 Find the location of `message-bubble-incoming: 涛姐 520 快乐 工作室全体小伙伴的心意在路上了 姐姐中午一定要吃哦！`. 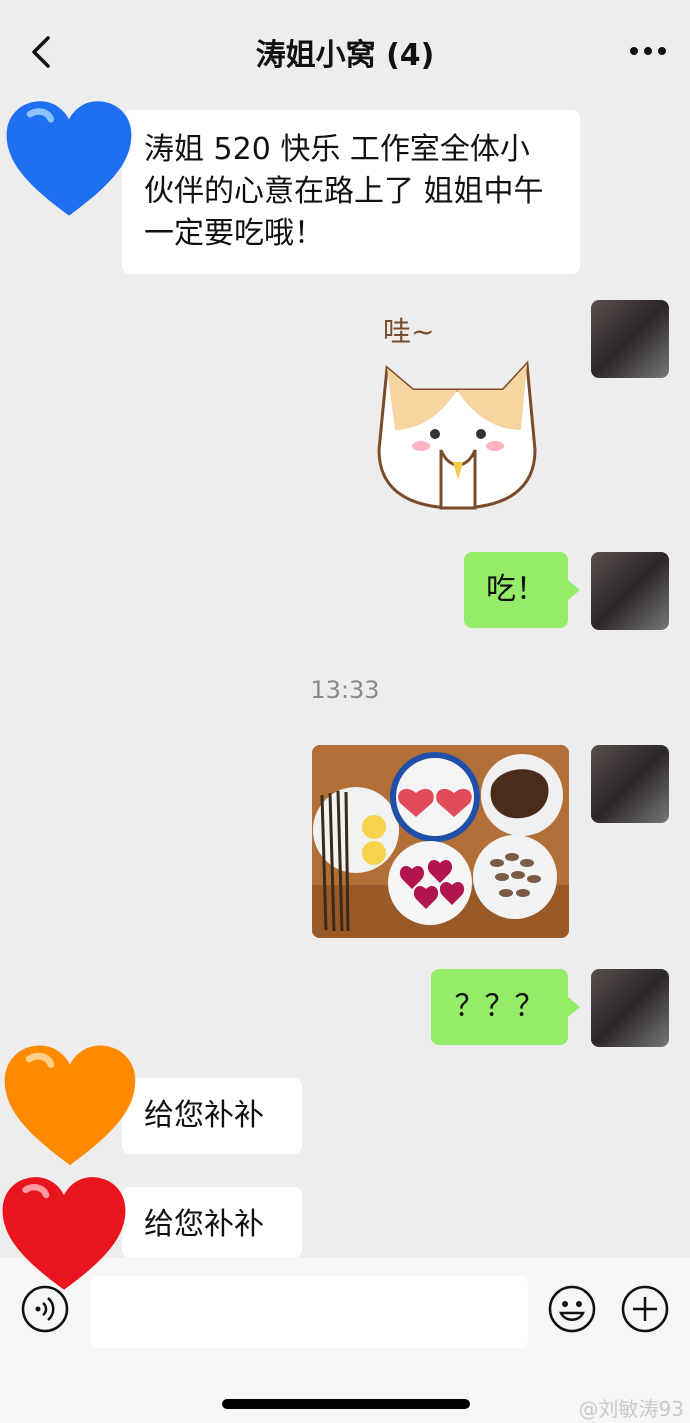

message-bubble-incoming: 涛姐 520 快乐 工作室全体小伙伴的心意在路上了 姐姐中午一定要吃哦！ is located at coordinates (351, 192).